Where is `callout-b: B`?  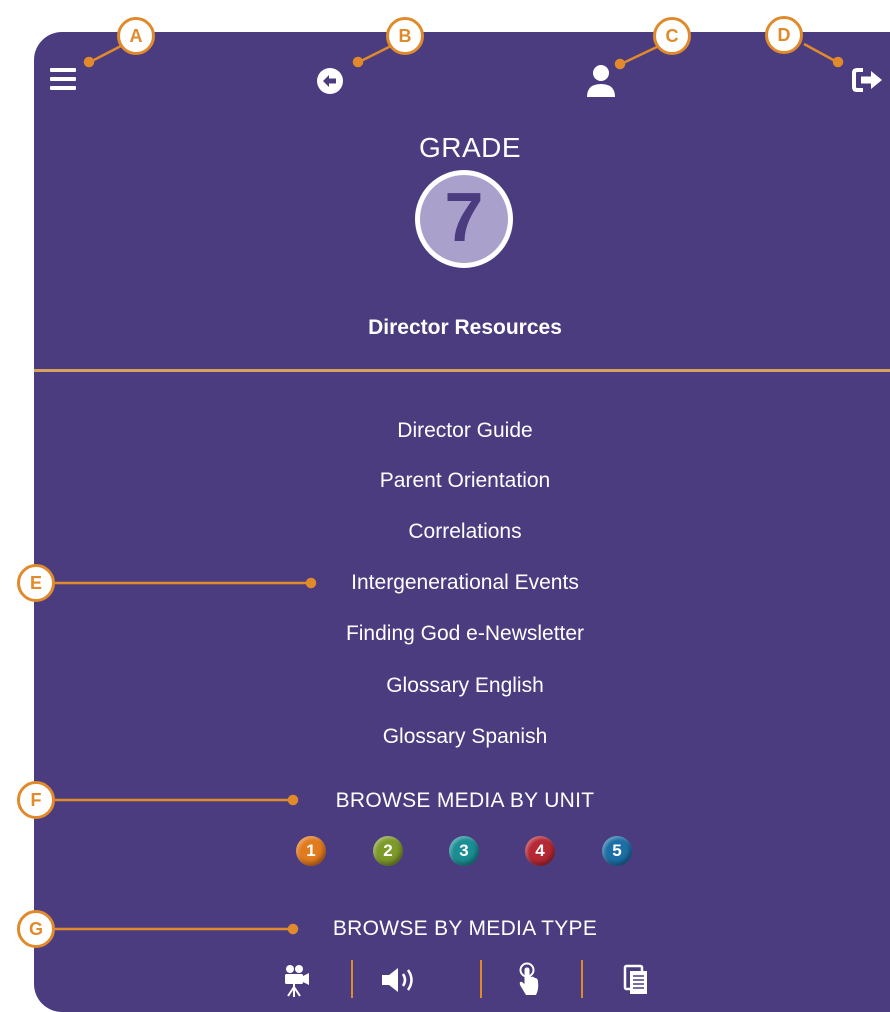 callout-b: B is located at coordinates (405, 36).